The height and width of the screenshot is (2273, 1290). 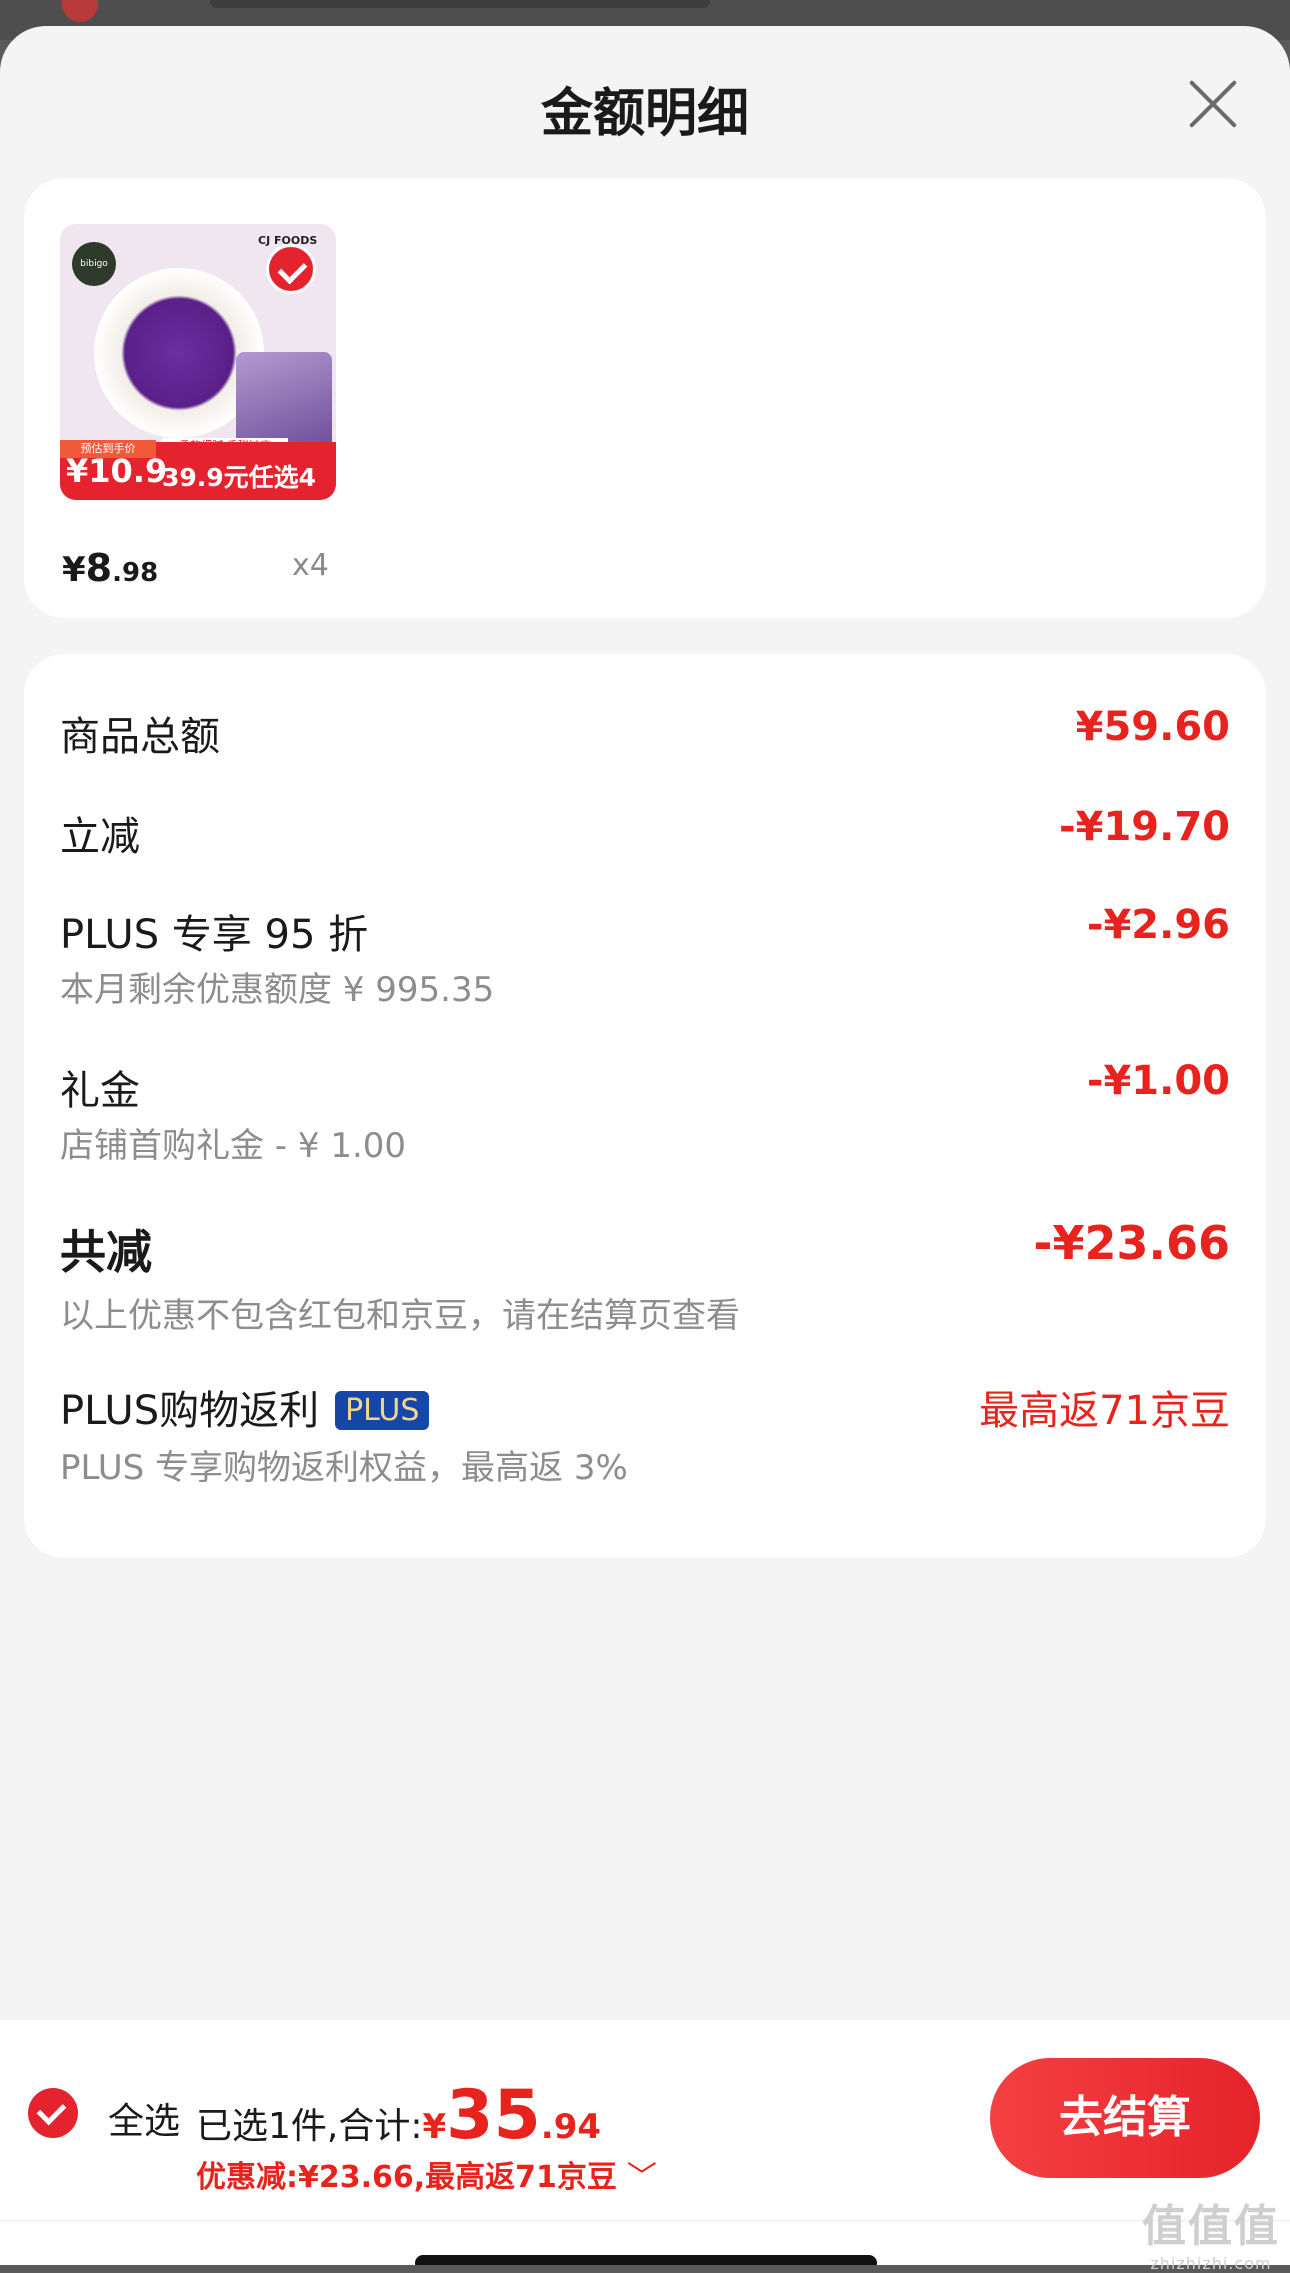 What do you see at coordinates (277, 990) in the screenshot?
I see `plus-discount-sub: 本月剩余优惠额度 ¥ 995.35` at bounding box center [277, 990].